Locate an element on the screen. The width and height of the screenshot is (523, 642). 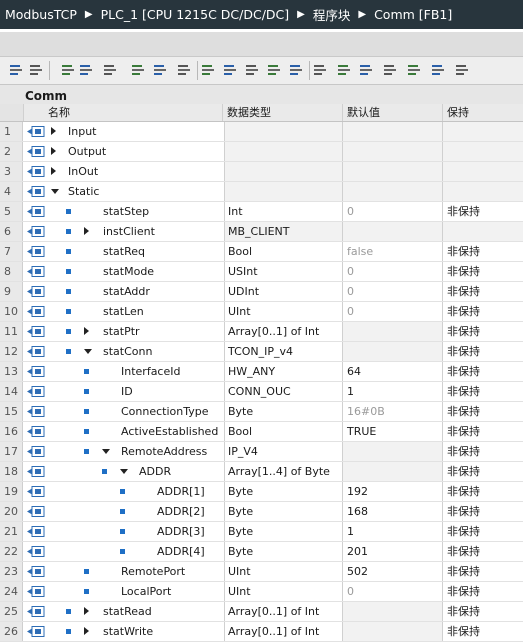
table-row: 10 statLen UInt 0 非保持 is located at coordinates (261, 312).